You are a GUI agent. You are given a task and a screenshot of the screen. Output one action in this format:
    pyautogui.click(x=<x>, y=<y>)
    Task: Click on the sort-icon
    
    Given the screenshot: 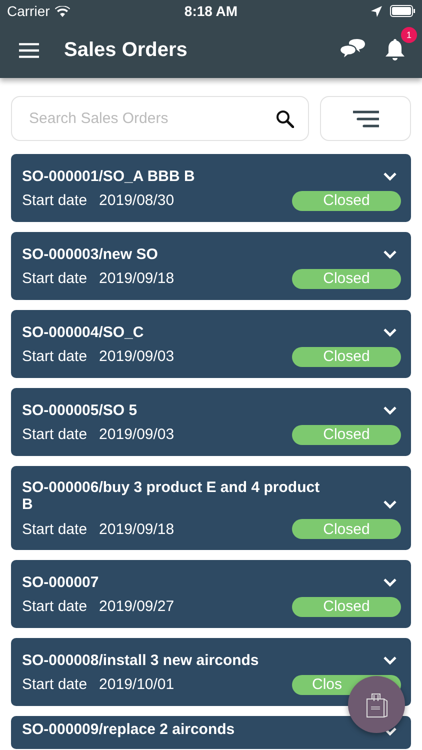 What is the action you would take?
    pyautogui.click(x=365, y=119)
    